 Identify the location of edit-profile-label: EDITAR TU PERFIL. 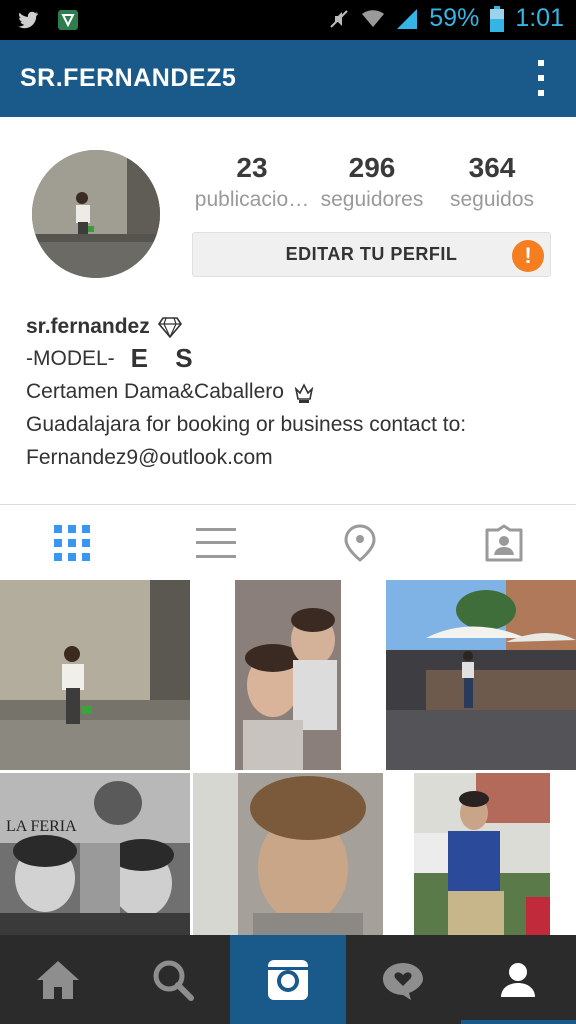
(371, 254).